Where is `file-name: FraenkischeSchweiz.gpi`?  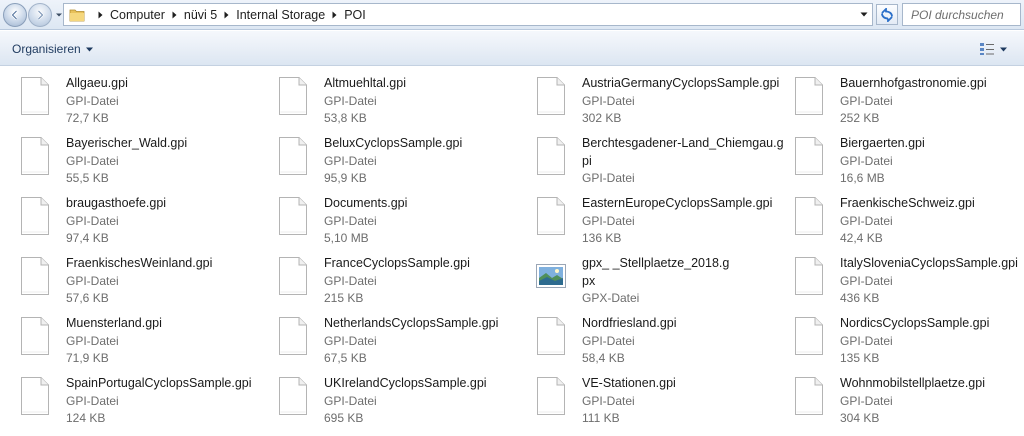
file-name: FraenkischeSchweiz.gpi is located at coordinates (907, 203).